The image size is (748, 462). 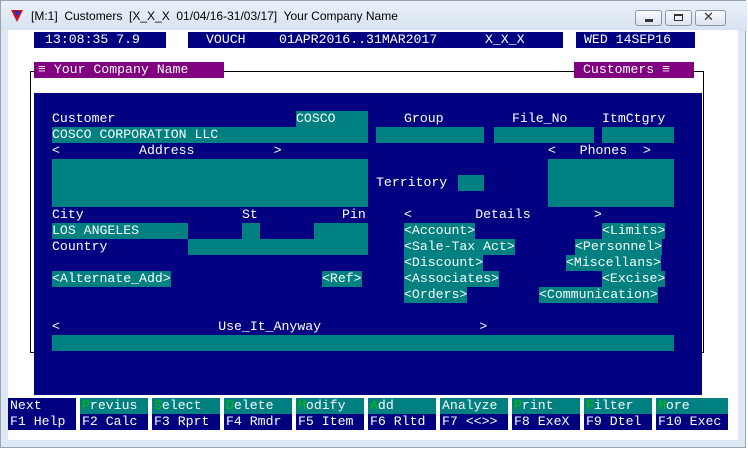 What do you see at coordinates (186, 422) in the screenshot?
I see `fkey-sub-label: F3 Rprt` at bounding box center [186, 422].